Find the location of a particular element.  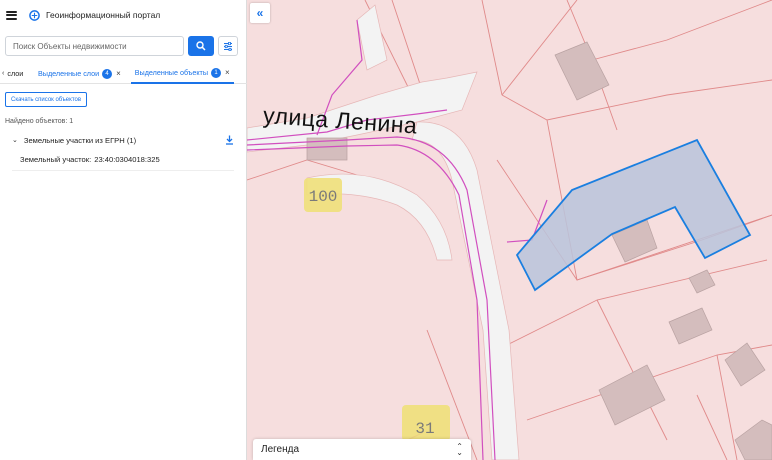

result-item: Земельный участок: 23:40:0304018:325 is located at coordinates (90, 159).